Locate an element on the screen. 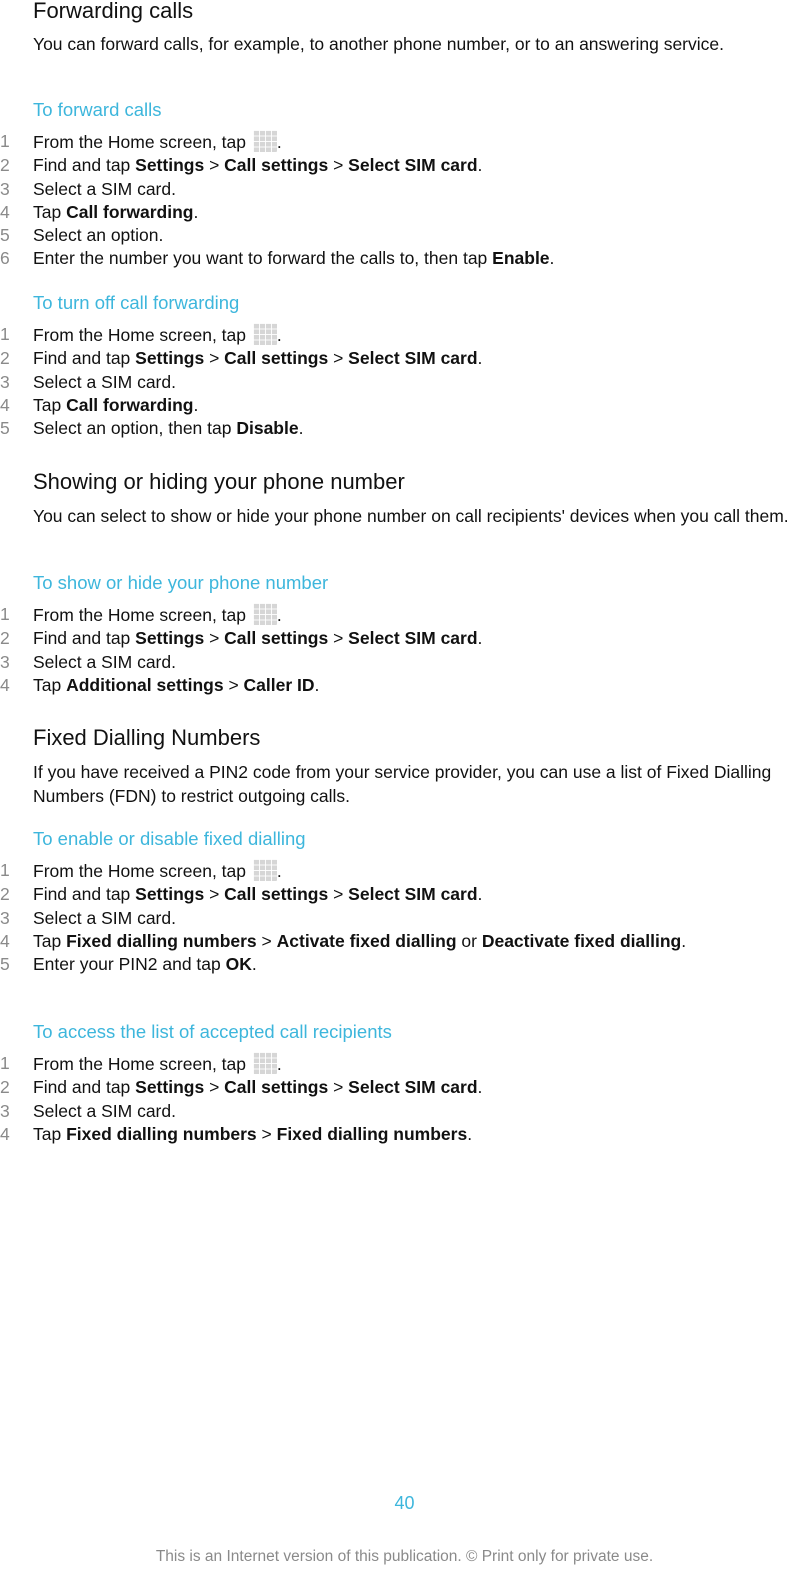 This screenshot has height=1589, width=809. ui-term: Enable is located at coordinates (521, 258).